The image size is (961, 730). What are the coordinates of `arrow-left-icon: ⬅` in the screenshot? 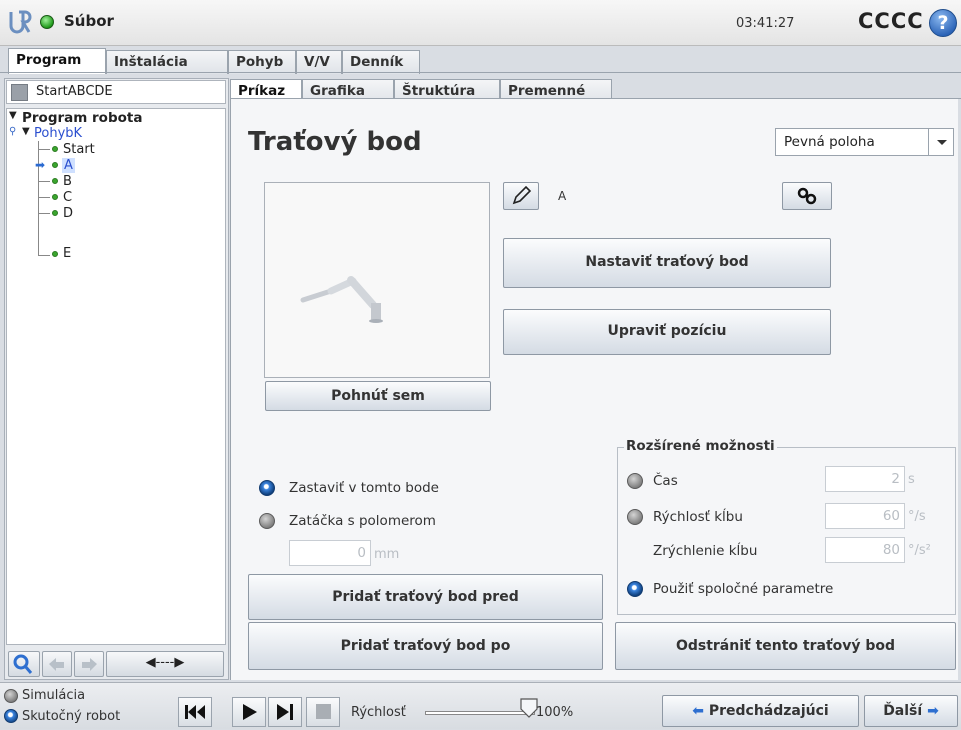 It's located at (698, 711).